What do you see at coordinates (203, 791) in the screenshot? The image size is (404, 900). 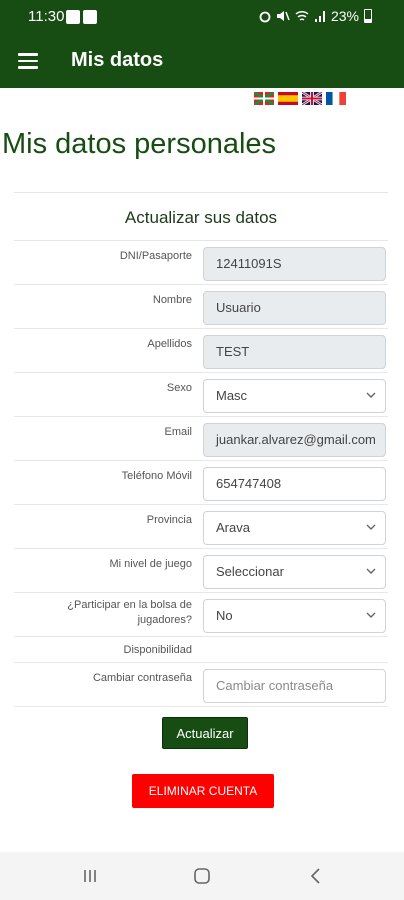 I see `delete-account-button: ELIMINAR CUENTA` at bounding box center [203, 791].